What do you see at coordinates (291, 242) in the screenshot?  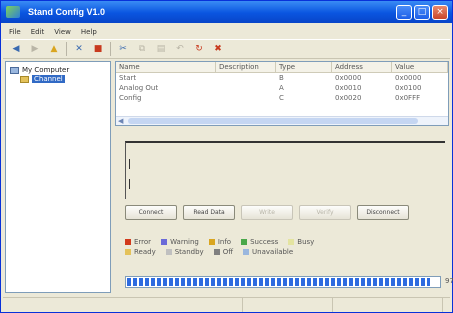 I see `busy-swatch-icon` at bounding box center [291, 242].